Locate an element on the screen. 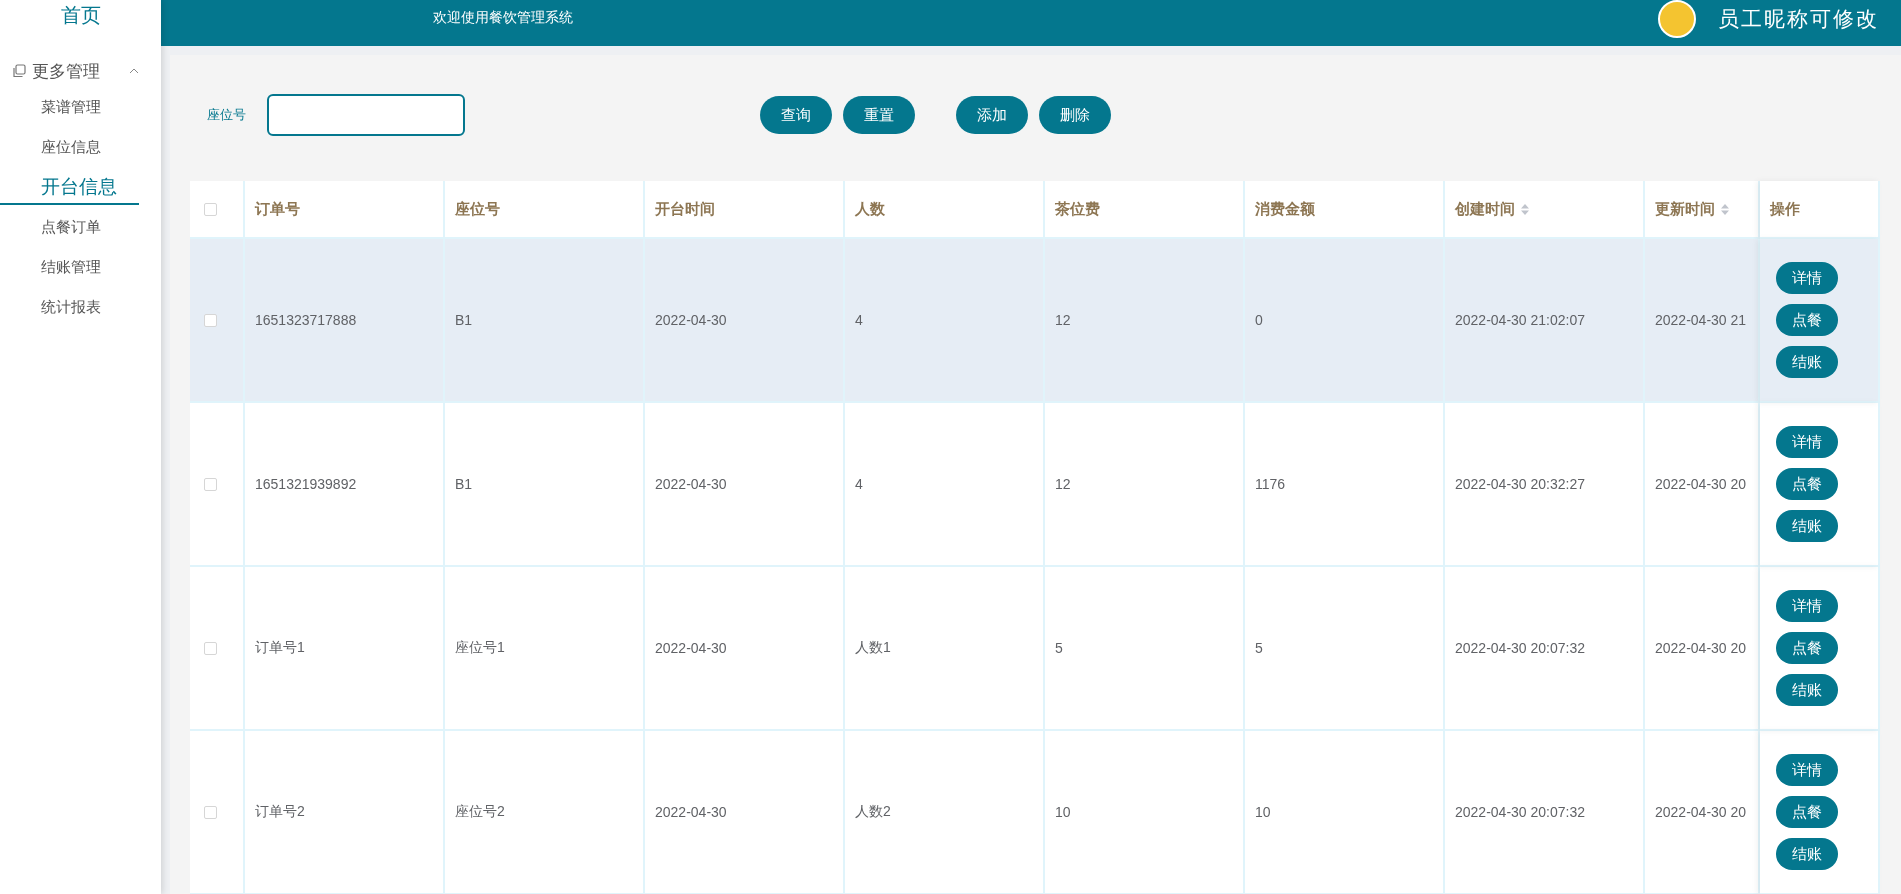 The image size is (1901, 894). column-header: 人数 is located at coordinates (870, 209).